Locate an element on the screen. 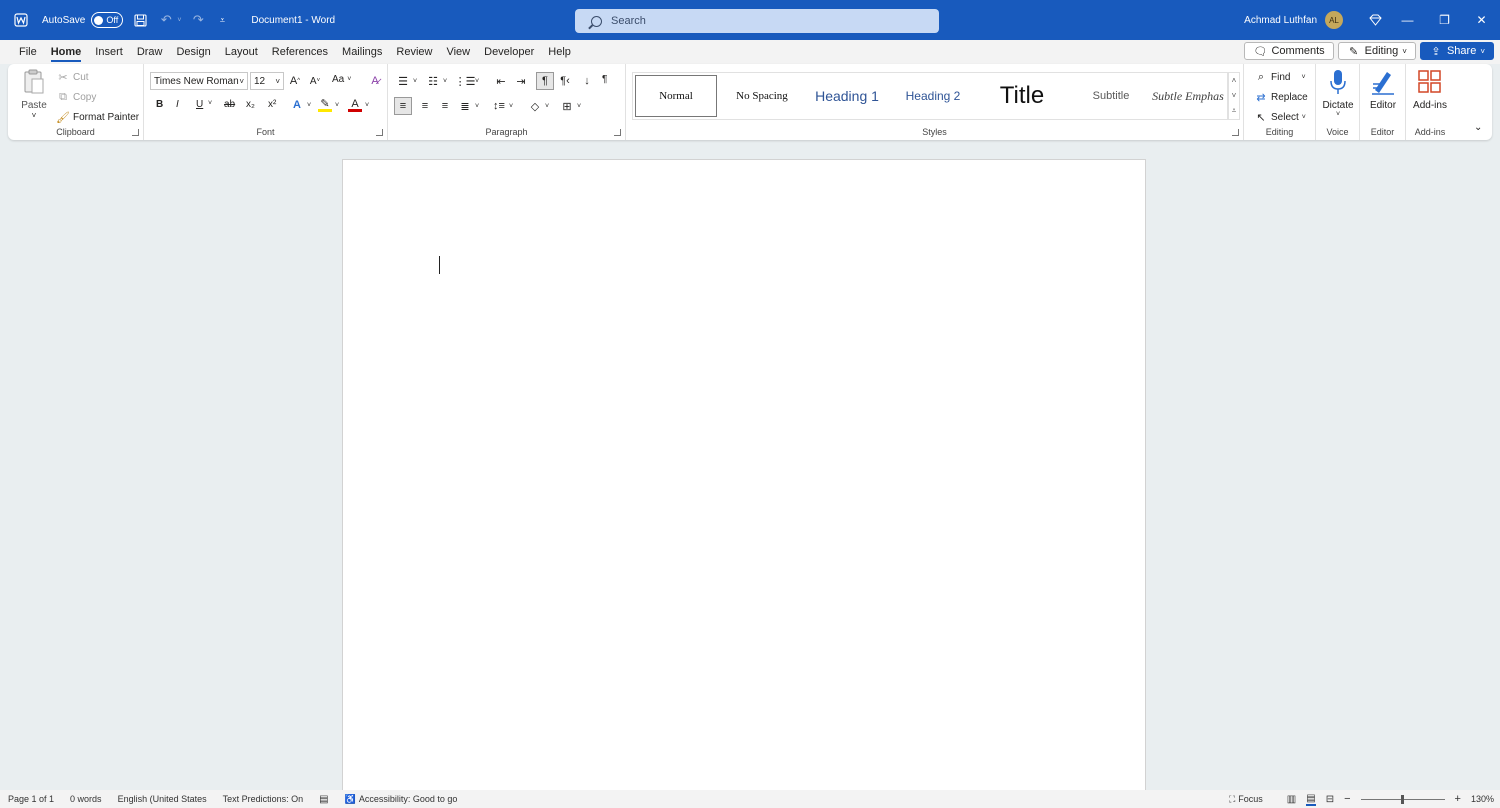 The height and width of the screenshot is (808, 1500). font-size-combo: 12 ˅ is located at coordinates (267, 81).